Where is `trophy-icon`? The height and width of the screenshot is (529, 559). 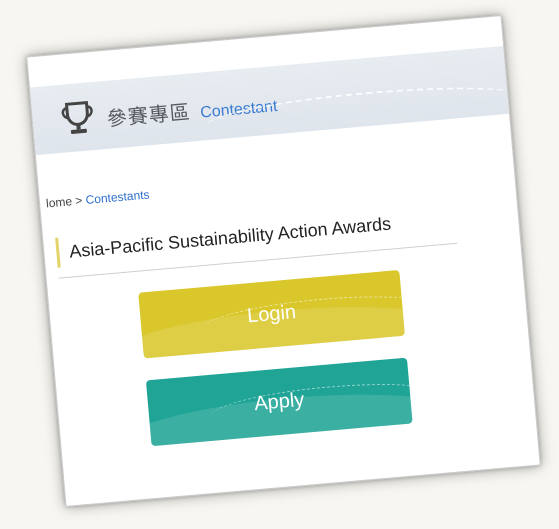
trophy-icon is located at coordinates (77, 118).